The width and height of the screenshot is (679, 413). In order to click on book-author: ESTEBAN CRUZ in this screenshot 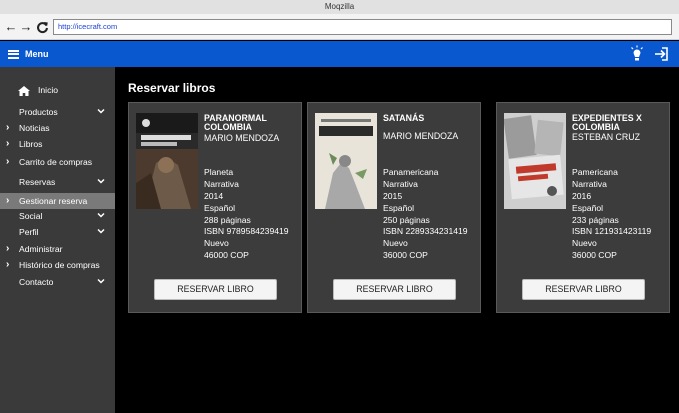, I will do `click(606, 137)`.